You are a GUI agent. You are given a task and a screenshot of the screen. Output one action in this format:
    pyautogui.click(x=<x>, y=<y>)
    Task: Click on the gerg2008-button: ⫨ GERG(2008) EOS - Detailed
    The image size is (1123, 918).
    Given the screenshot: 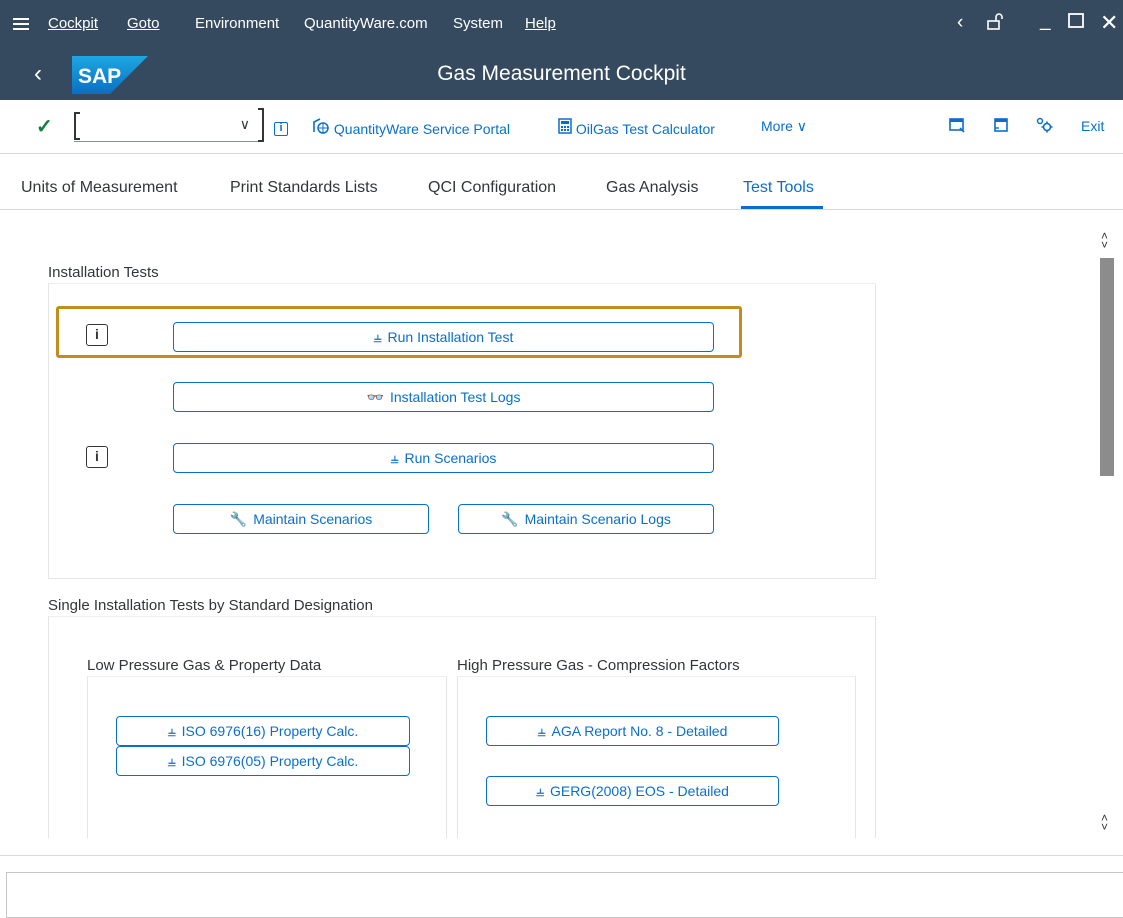 What is the action you would take?
    pyautogui.click(x=632, y=791)
    